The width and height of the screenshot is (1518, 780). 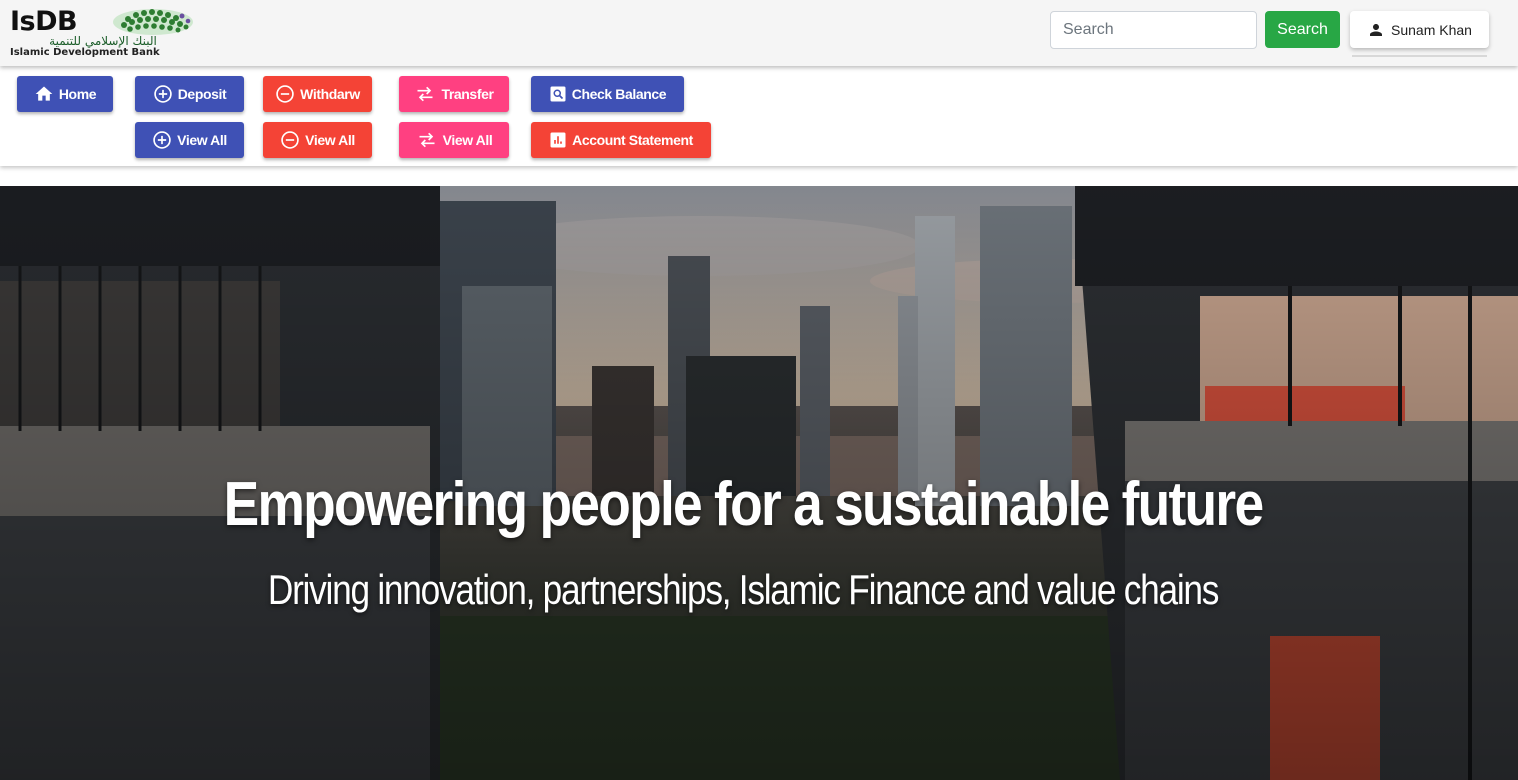 I want to click on deposit-view-all-button: View All, so click(x=189, y=140).